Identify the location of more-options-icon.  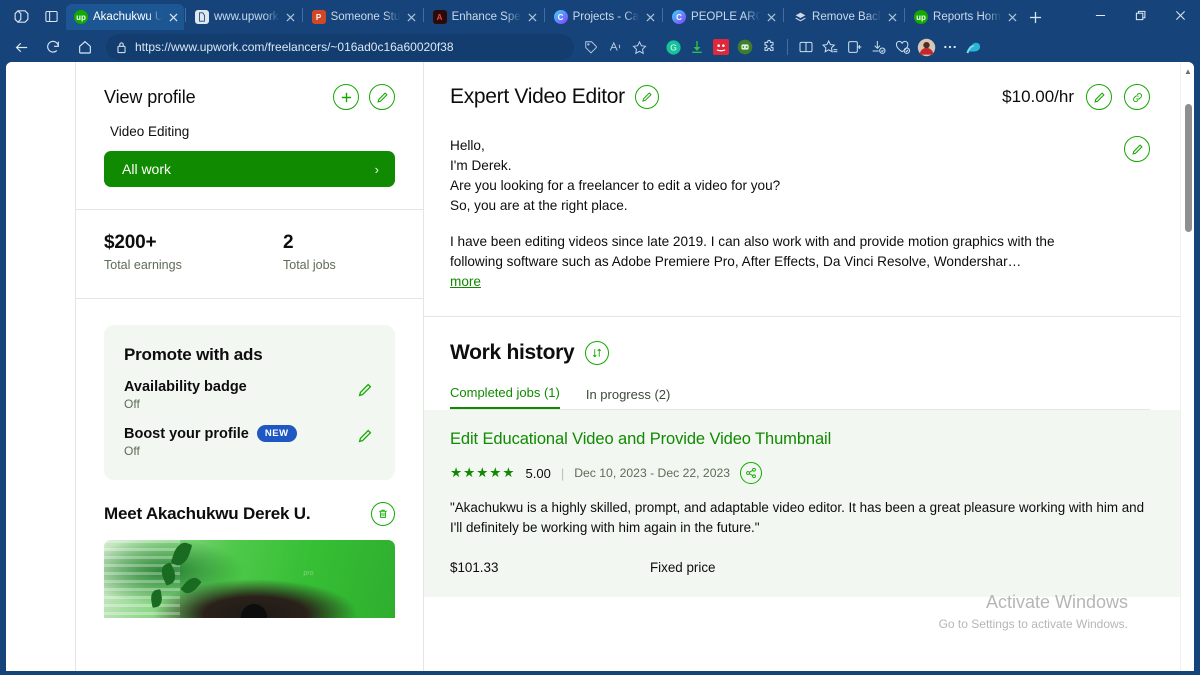
(950, 47).